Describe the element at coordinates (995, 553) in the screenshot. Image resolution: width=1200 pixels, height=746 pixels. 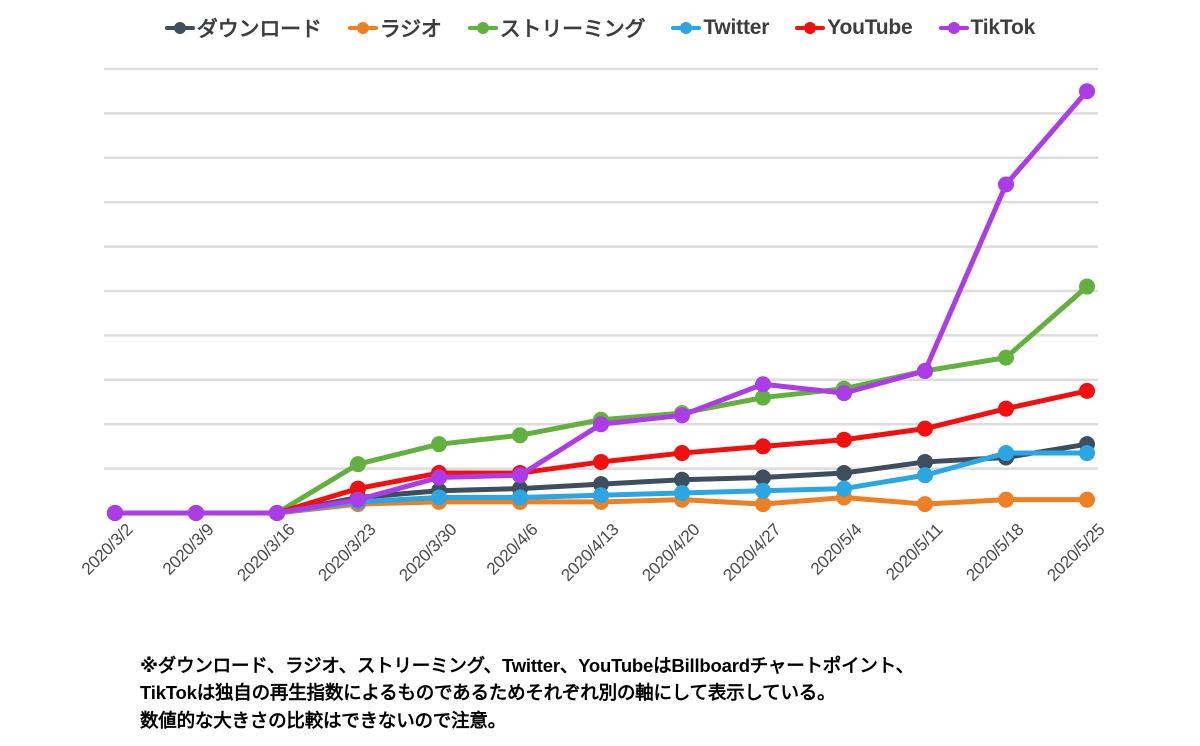
I see `x-axis-tick-label: 2020/5/18` at that location.